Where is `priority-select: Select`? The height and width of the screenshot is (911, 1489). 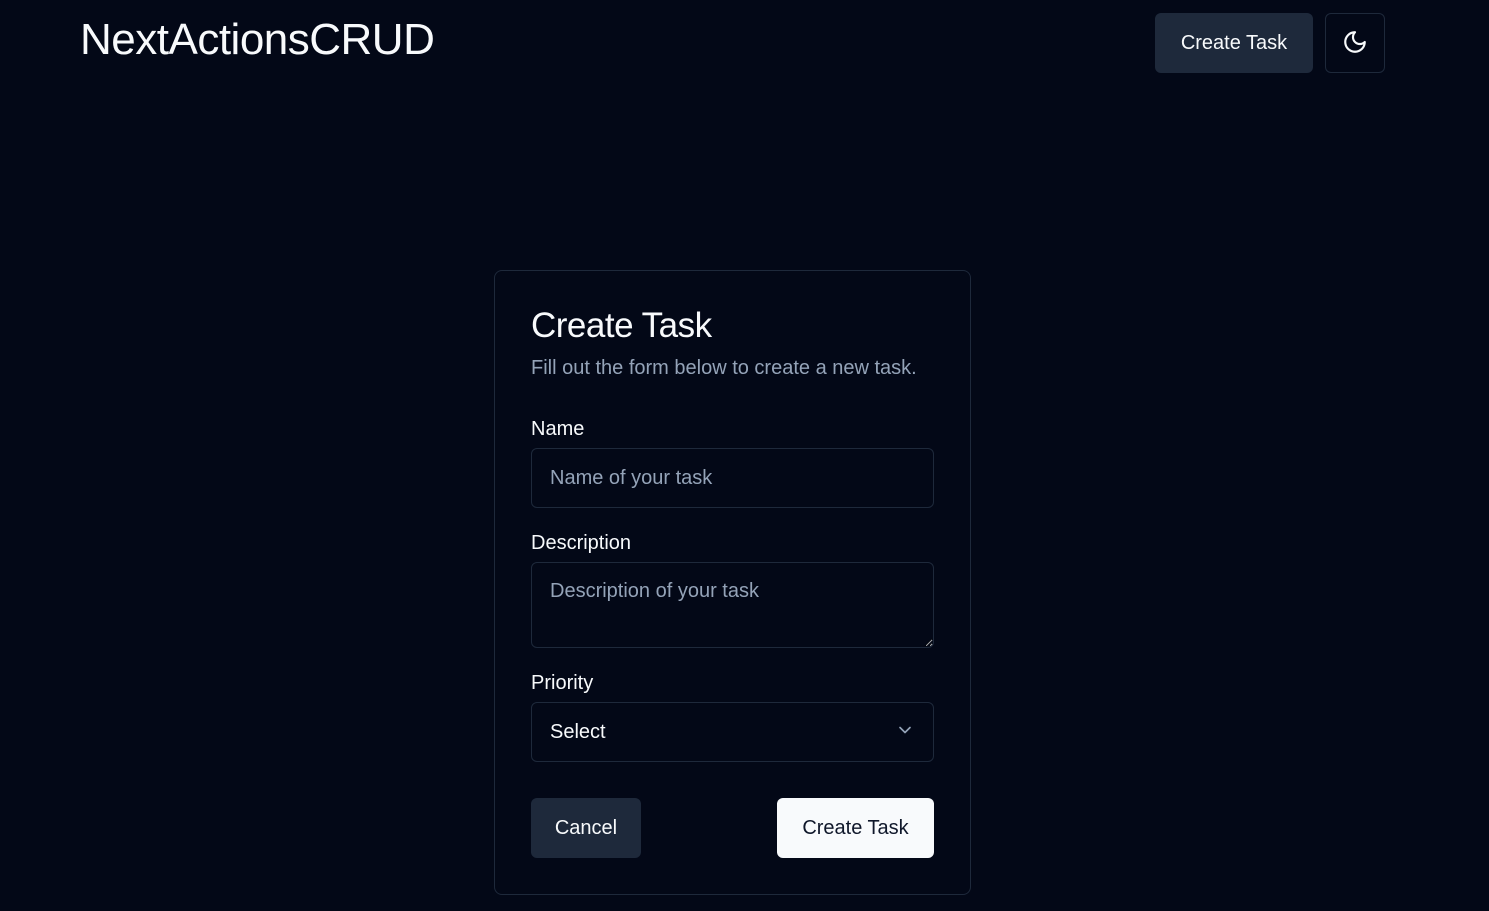 priority-select: Select is located at coordinates (732, 732).